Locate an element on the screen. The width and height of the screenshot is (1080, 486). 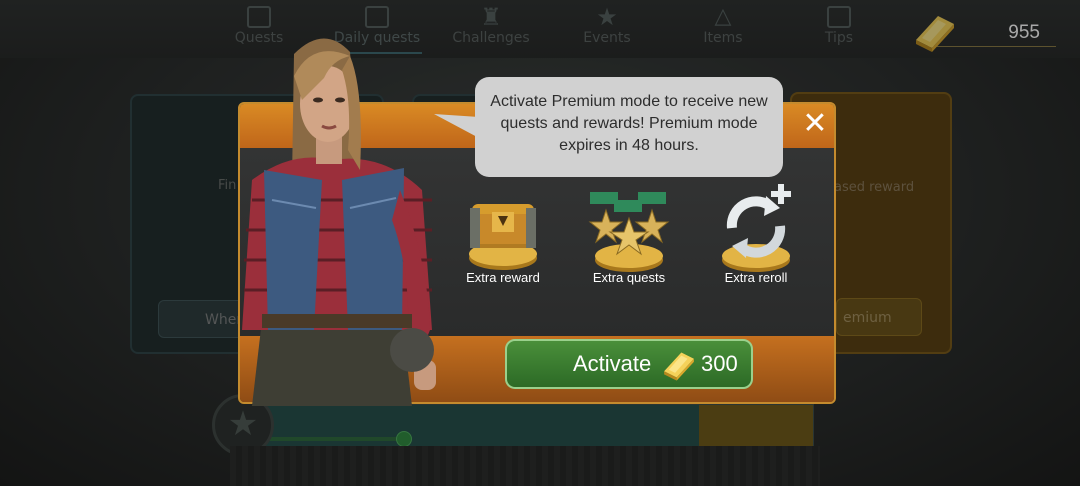
feature-extra-reroll: Extra reroll is located at coordinates (756, 277).